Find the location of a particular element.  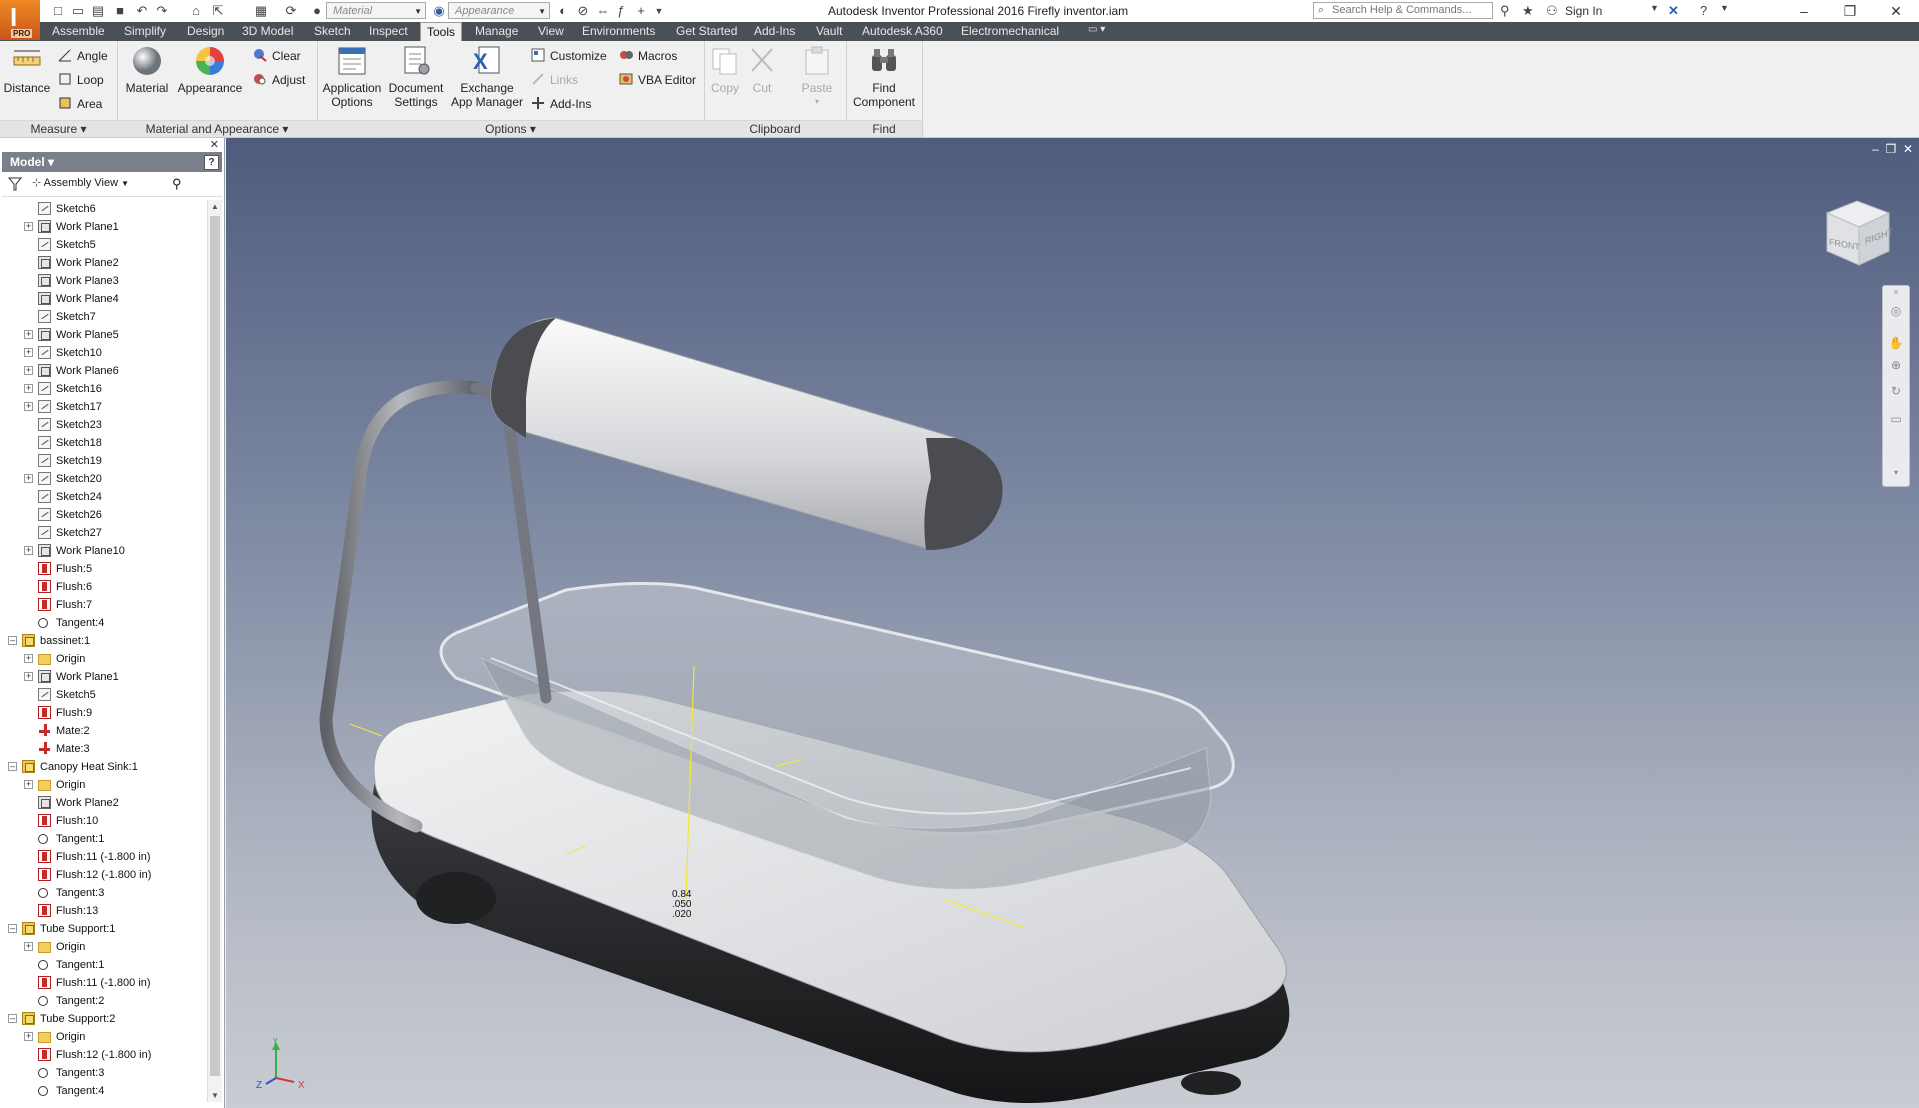

assembly-view-dropdown: ⊹ Assembly View ▼ is located at coordinates (80, 182).